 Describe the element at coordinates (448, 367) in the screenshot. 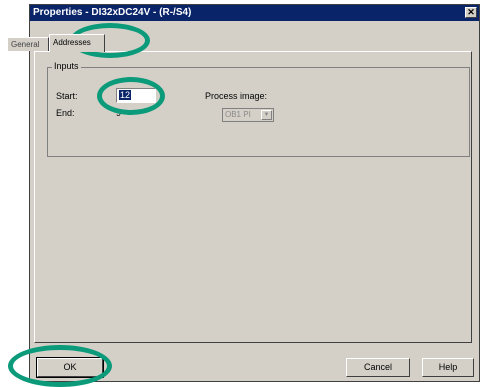

I see `help-button: Help` at that location.